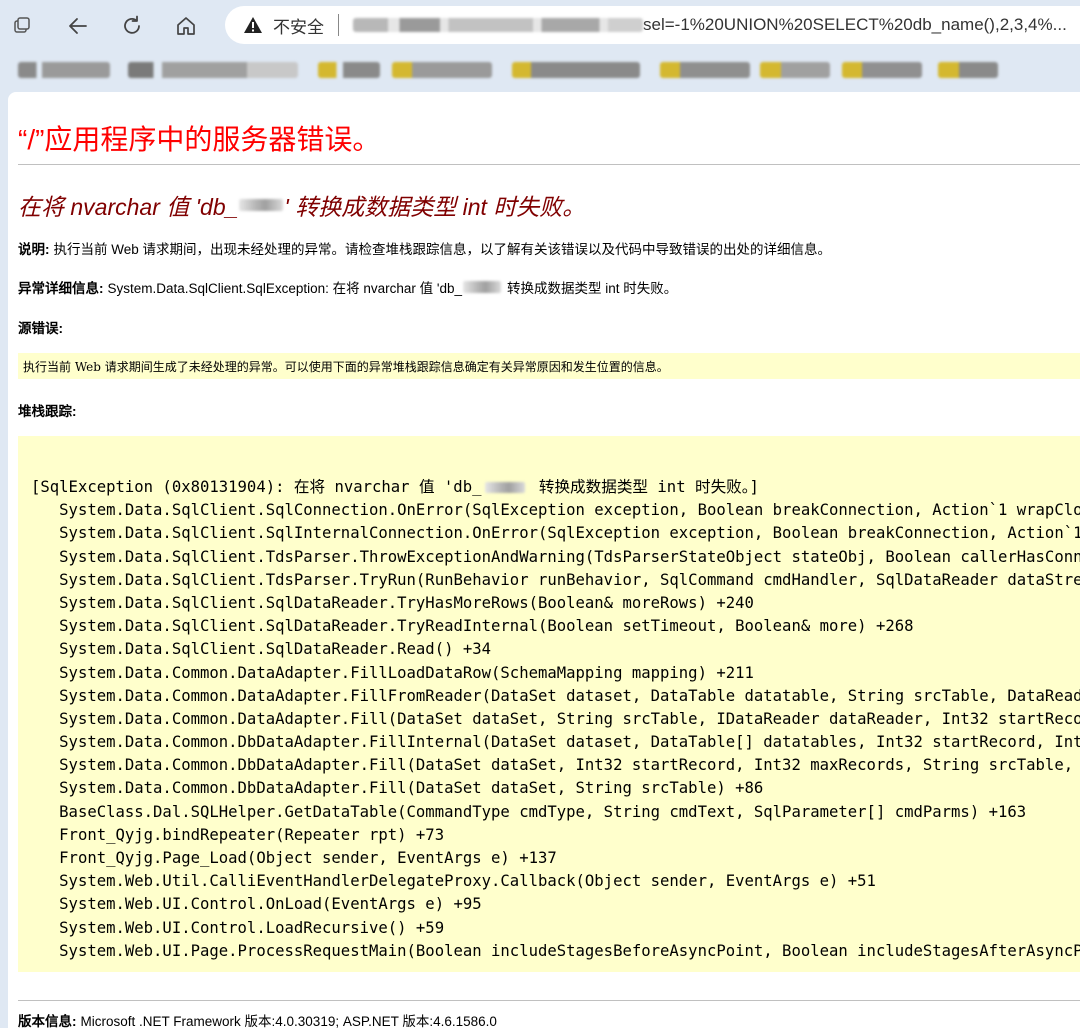 This screenshot has width=1080, height=1028. What do you see at coordinates (22, 26) in the screenshot?
I see `tab-actions-icon` at bounding box center [22, 26].